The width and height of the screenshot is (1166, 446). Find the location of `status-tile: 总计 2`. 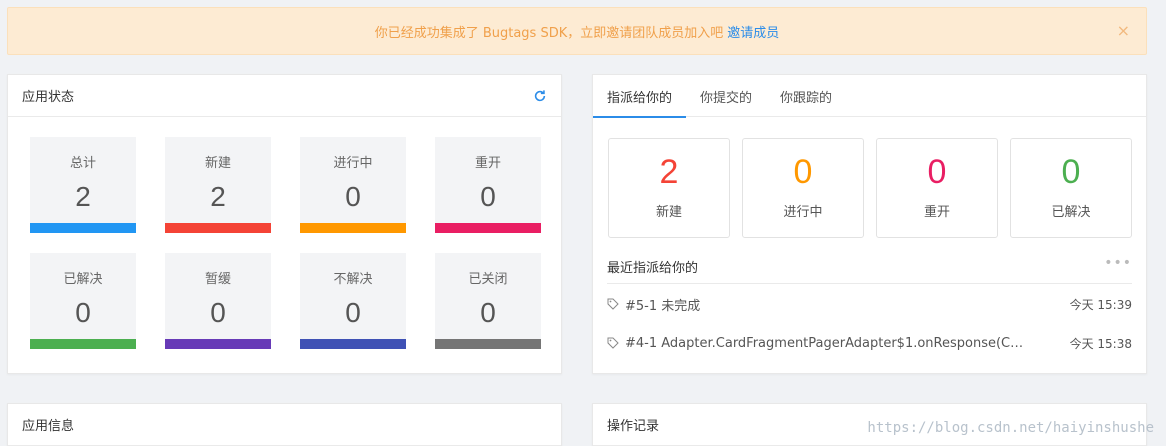

status-tile: 总计 2 is located at coordinates (83, 185).